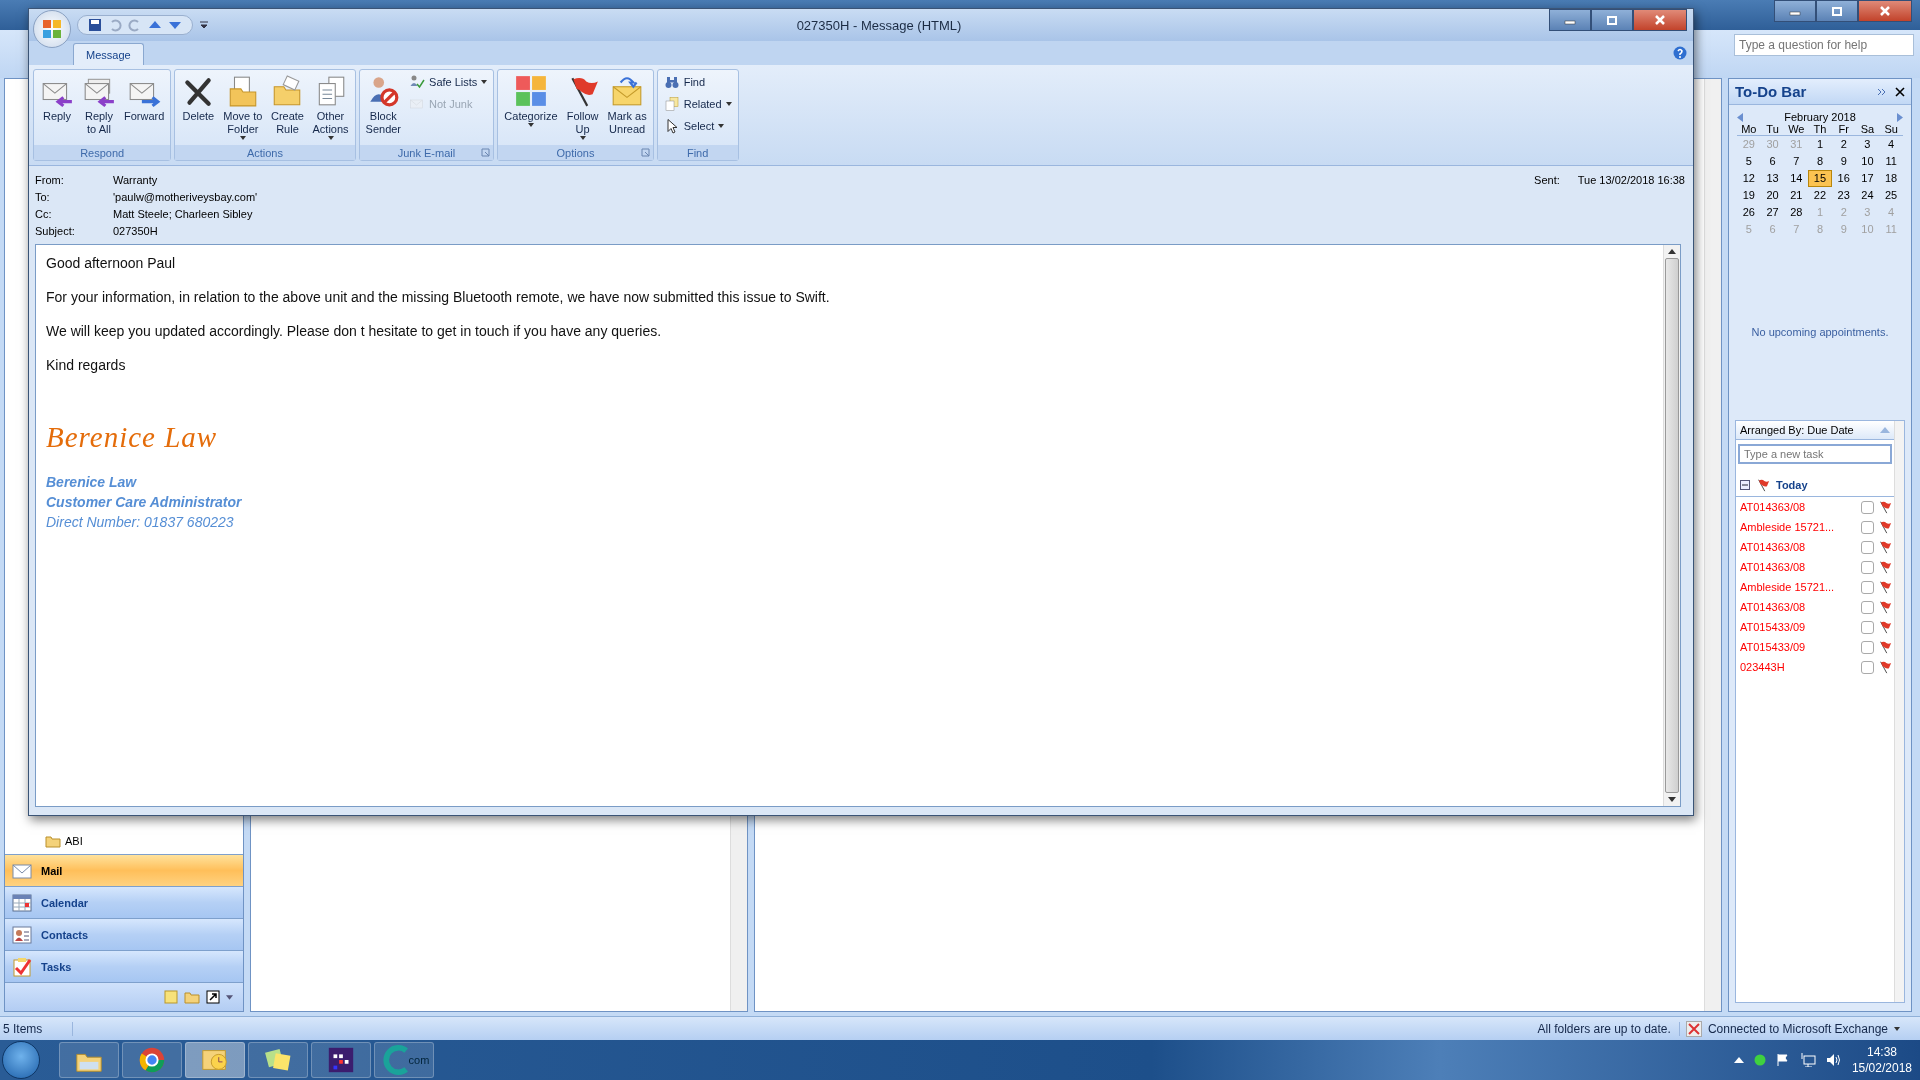 This screenshot has height=1080, width=1920. What do you see at coordinates (1867, 195) in the screenshot?
I see `calendar-day: 24` at bounding box center [1867, 195].